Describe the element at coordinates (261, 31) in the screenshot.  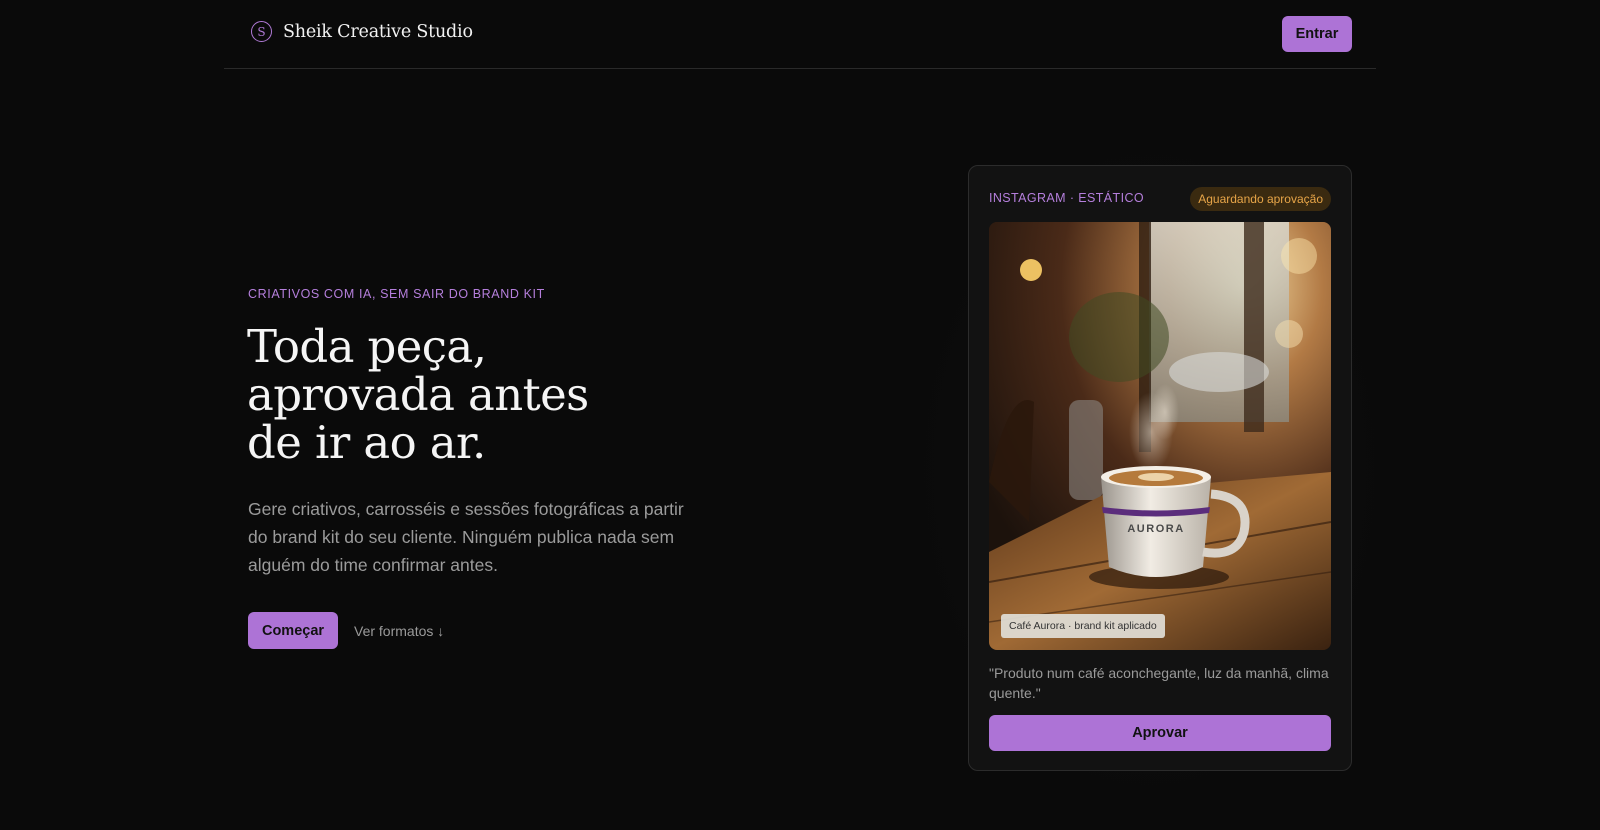
I see `brand-logo-icon: S` at that location.